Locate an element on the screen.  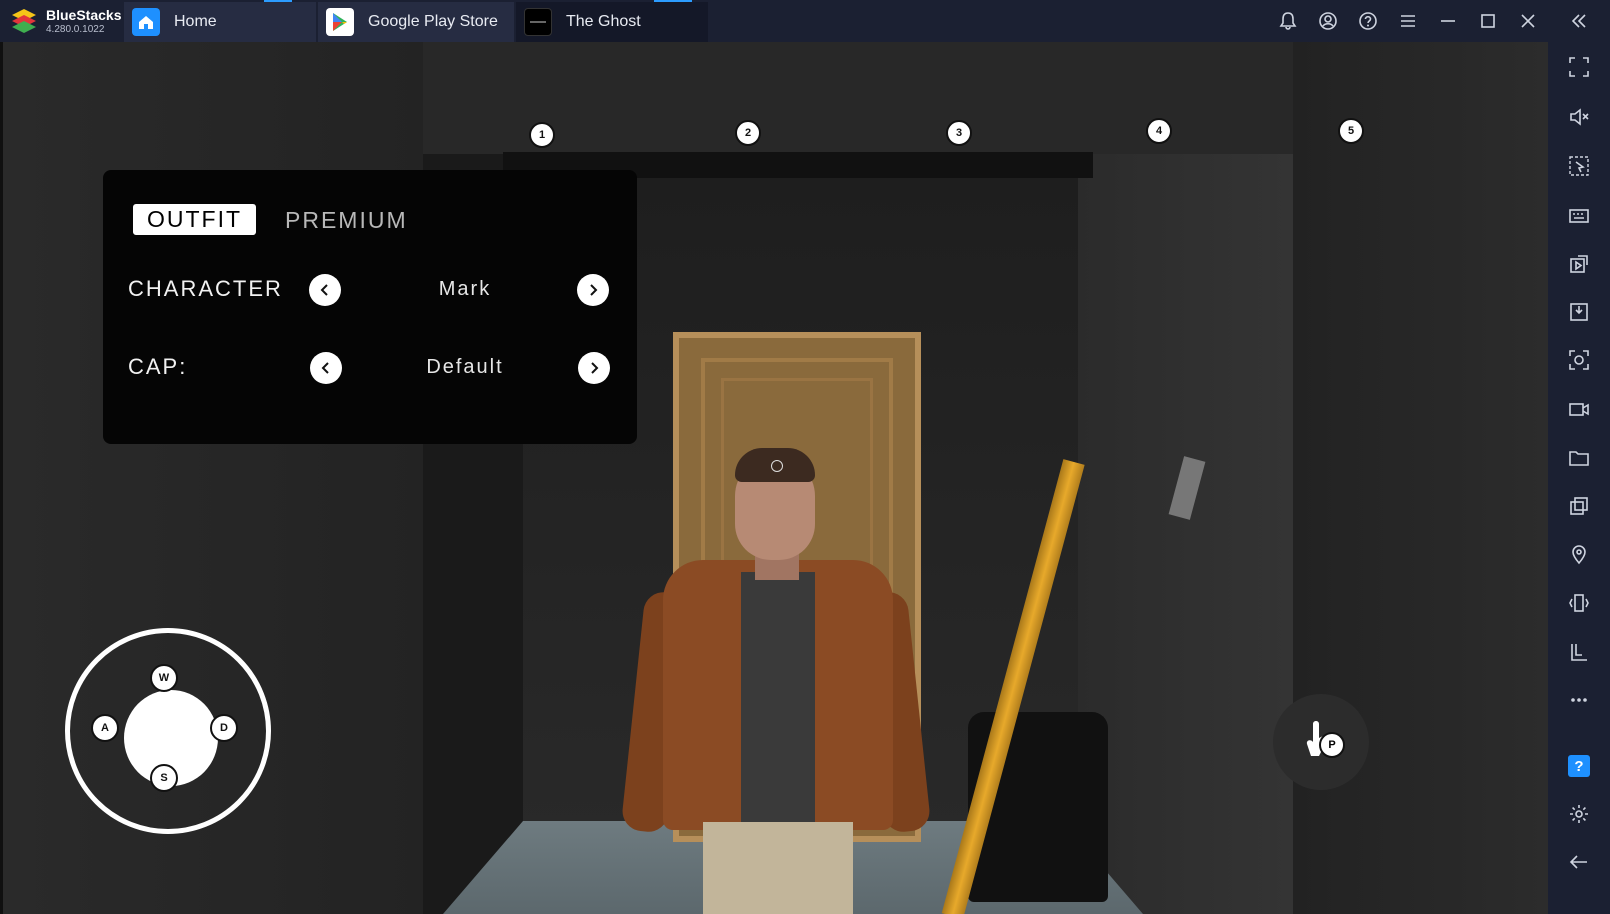
folder-icon is located at coordinates (1579, 458).